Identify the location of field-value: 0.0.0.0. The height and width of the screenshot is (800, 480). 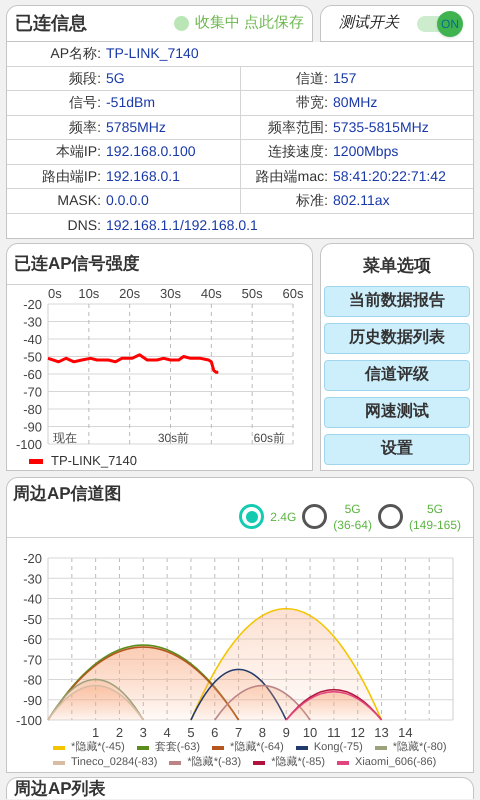
(127, 200).